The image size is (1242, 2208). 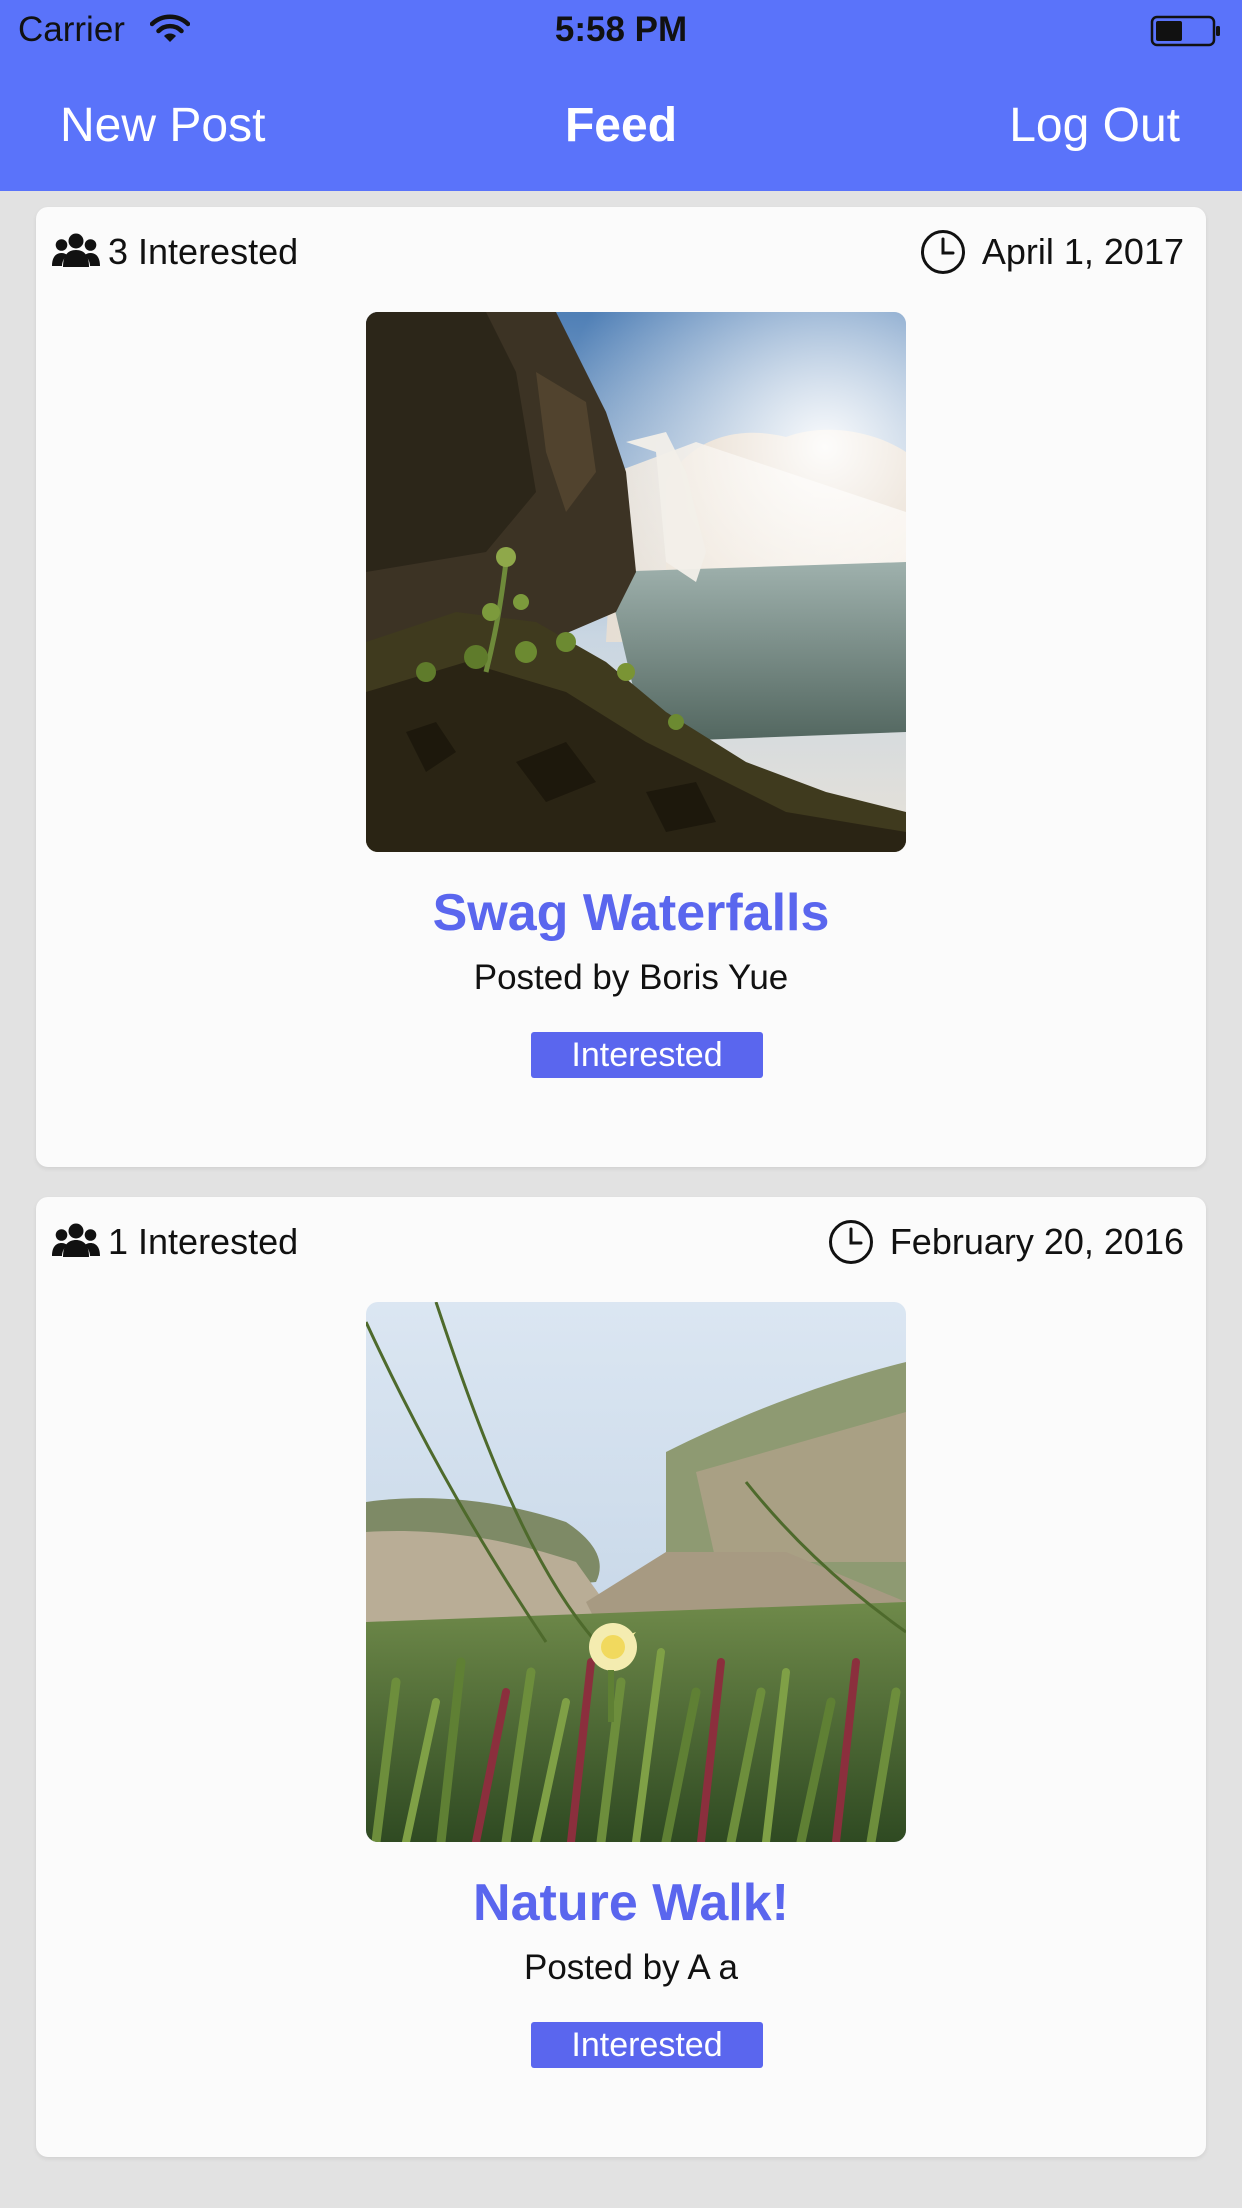 I want to click on interested-count: 1 Interested, so click(x=175, y=1242).